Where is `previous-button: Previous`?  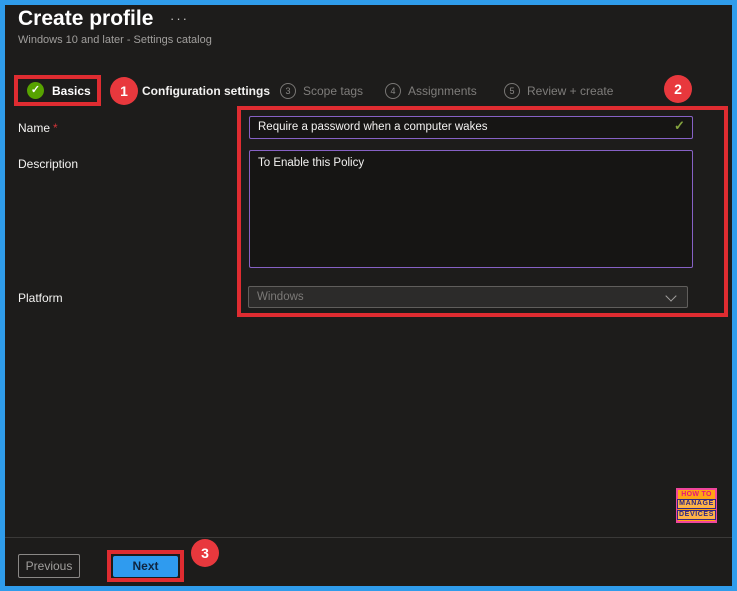
previous-button: Previous is located at coordinates (49, 566).